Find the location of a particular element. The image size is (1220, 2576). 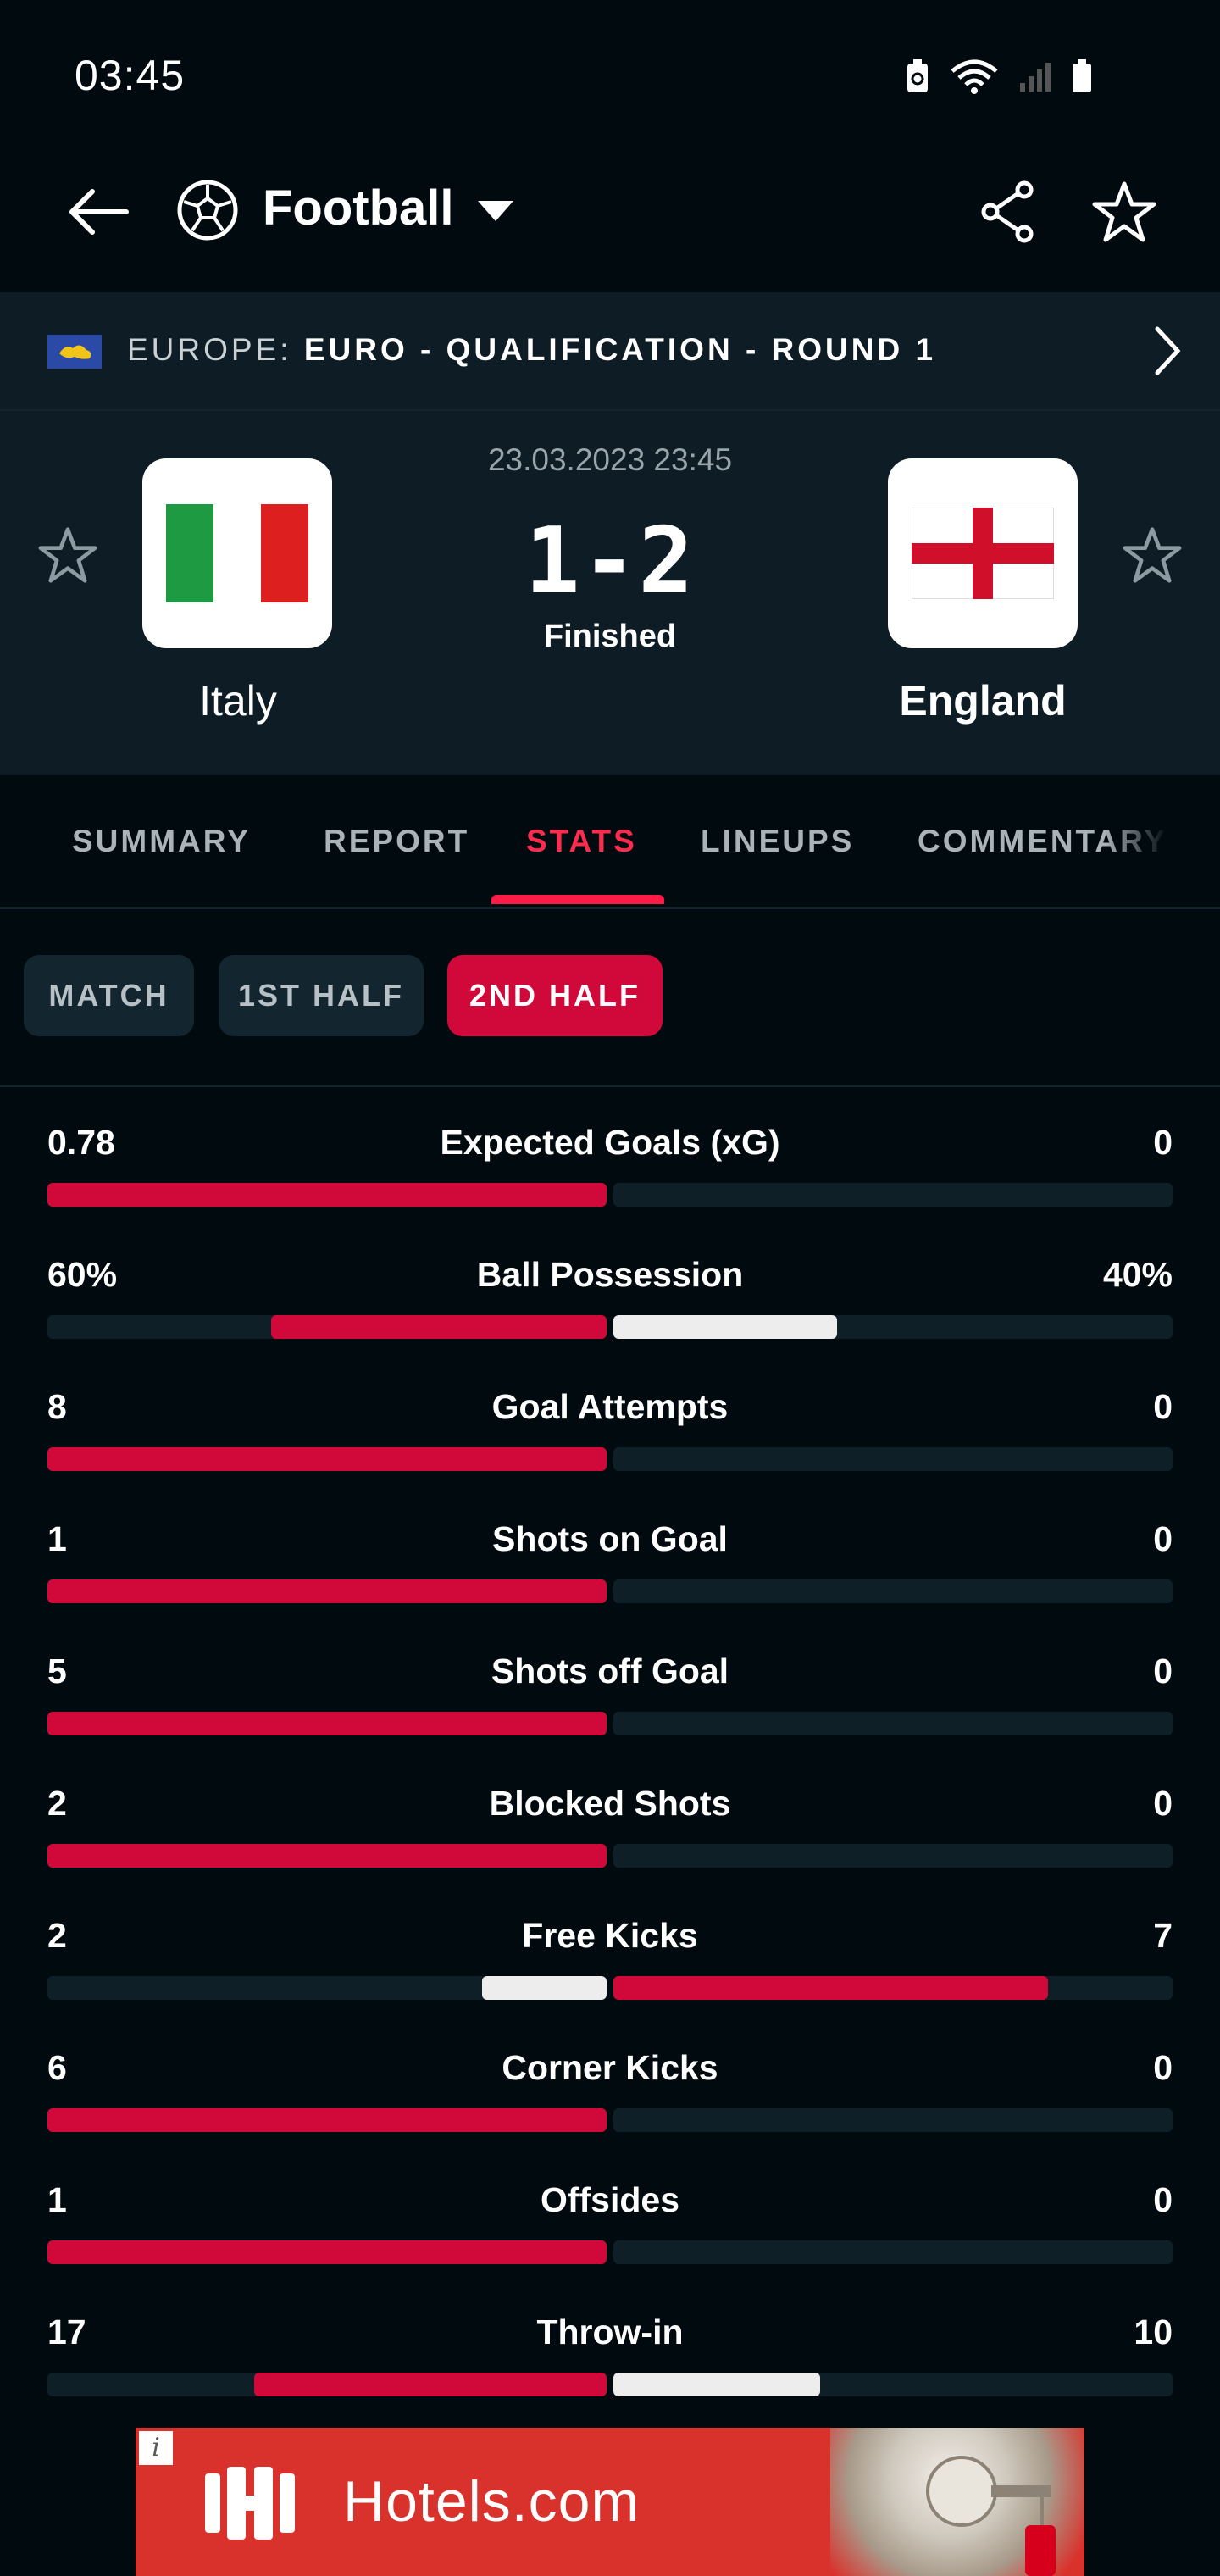

stat-label: Expected Goals (xG) is located at coordinates (610, 1142).